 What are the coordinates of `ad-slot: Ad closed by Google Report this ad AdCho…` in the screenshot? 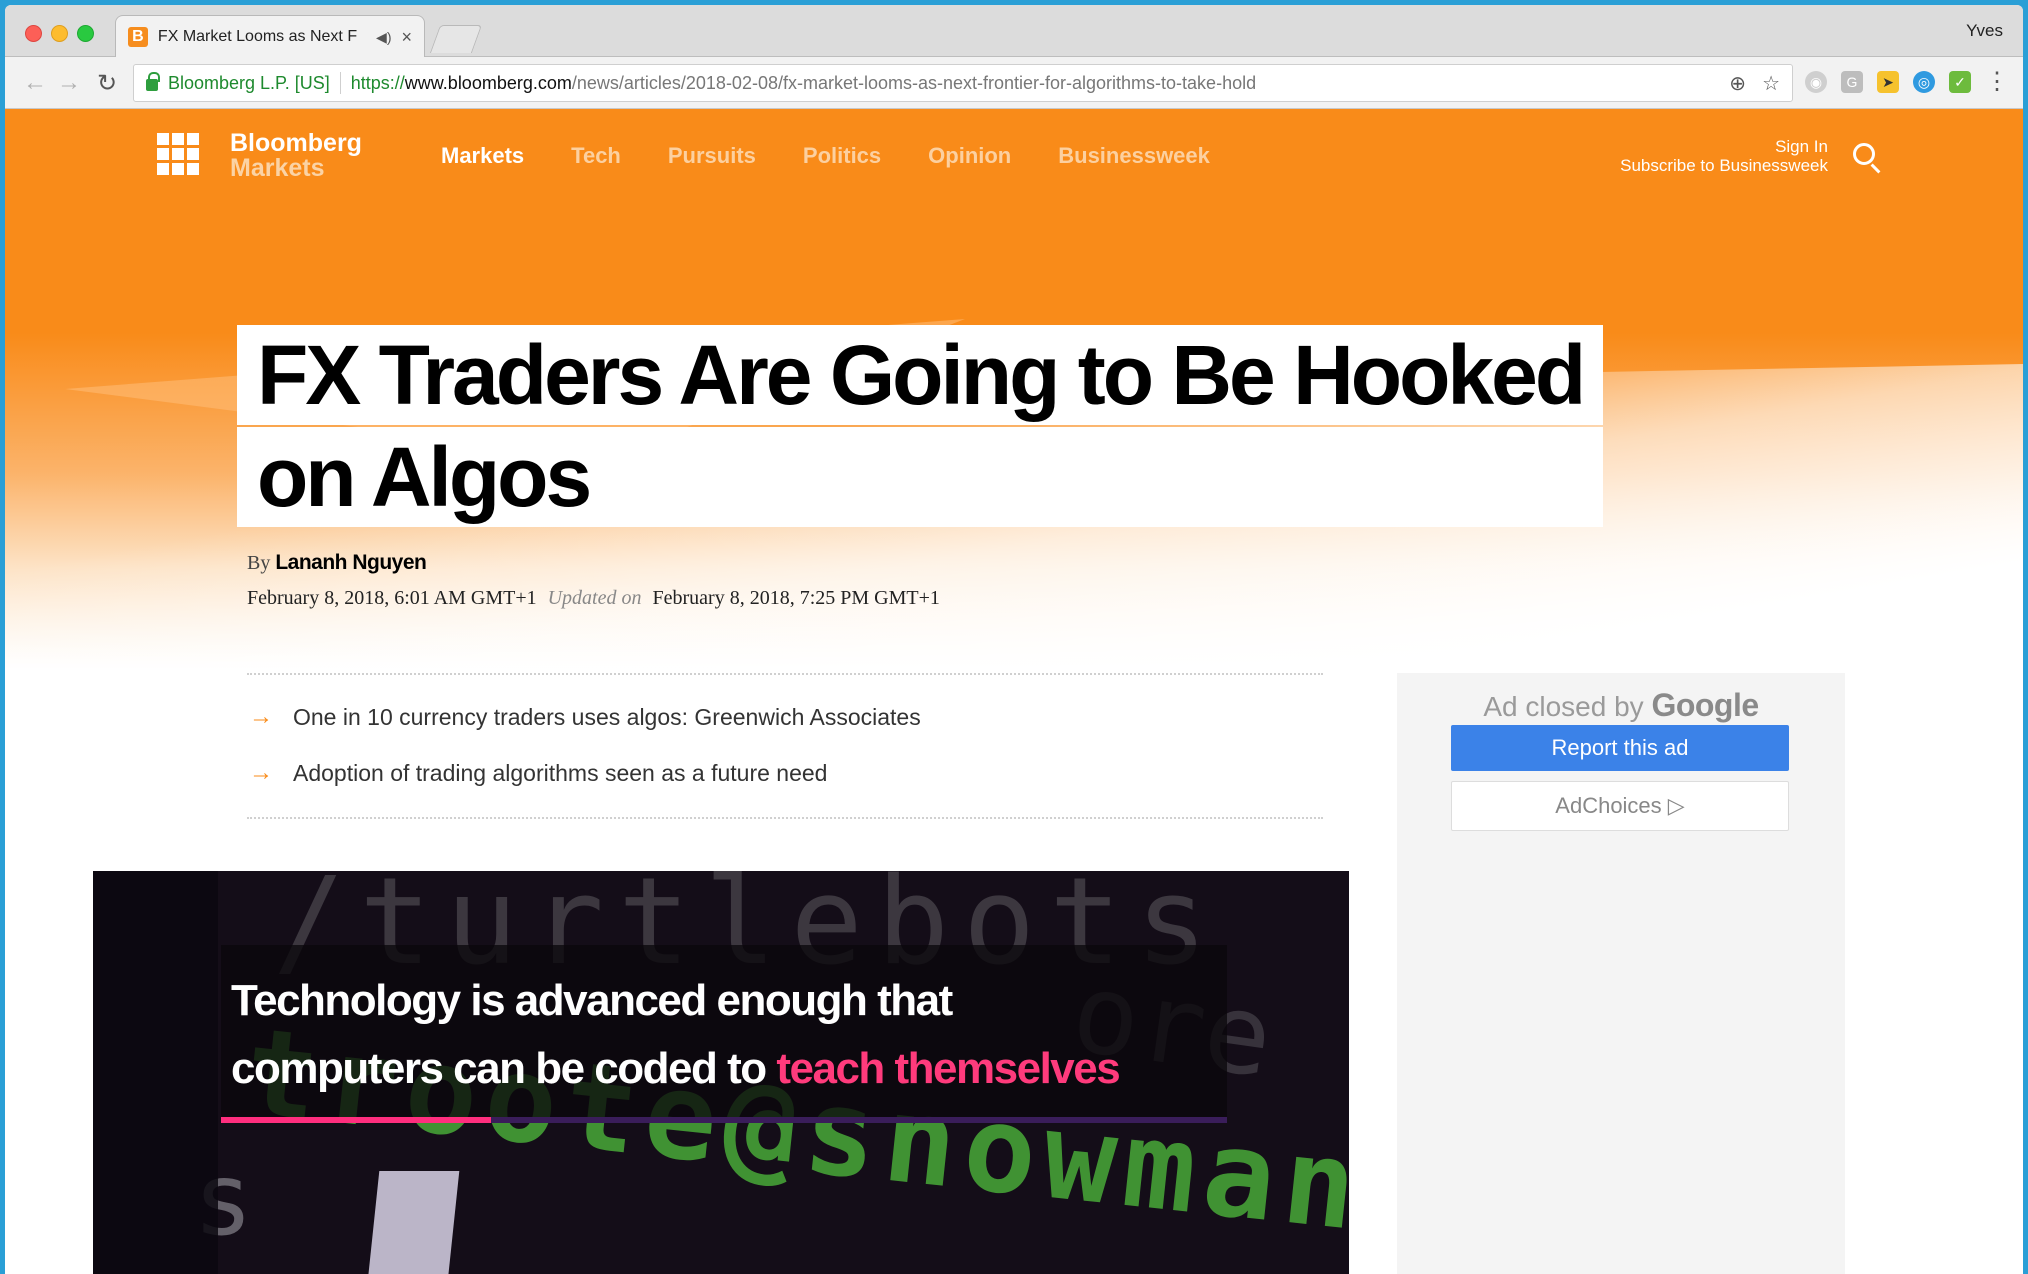 It's located at (1621, 973).